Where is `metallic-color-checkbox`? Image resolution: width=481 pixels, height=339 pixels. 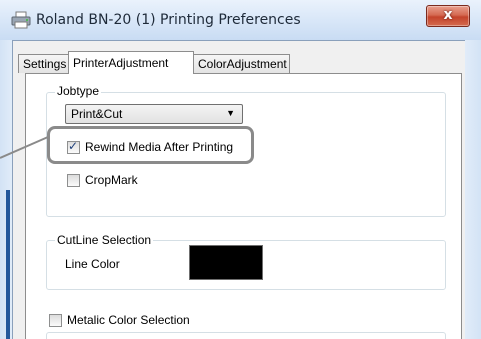 metallic-color-checkbox is located at coordinates (55, 320).